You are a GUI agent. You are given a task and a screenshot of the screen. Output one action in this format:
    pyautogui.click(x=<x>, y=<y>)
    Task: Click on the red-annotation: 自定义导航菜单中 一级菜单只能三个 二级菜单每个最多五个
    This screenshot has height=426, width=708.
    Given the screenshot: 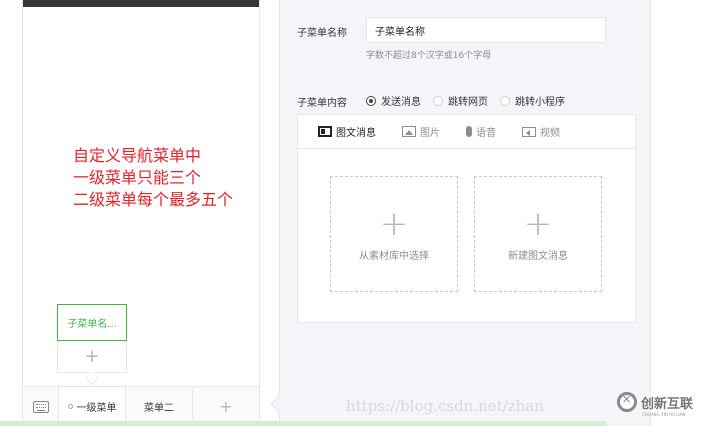 What is the action you would take?
    pyautogui.click(x=153, y=178)
    